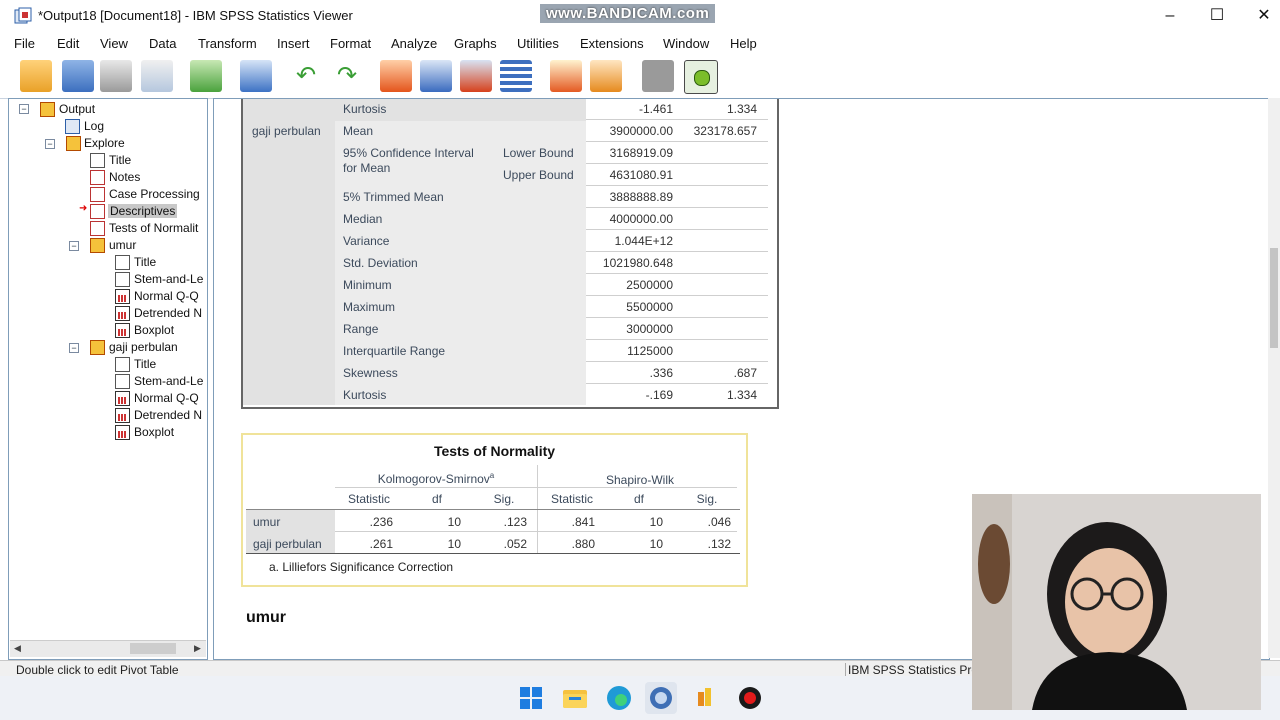 The height and width of the screenshot is (720, 1280). What do you see at coordinates (661, 698) in the screenshot?
I see `spss-taskbar-icon` at bounding box center [661, 698].